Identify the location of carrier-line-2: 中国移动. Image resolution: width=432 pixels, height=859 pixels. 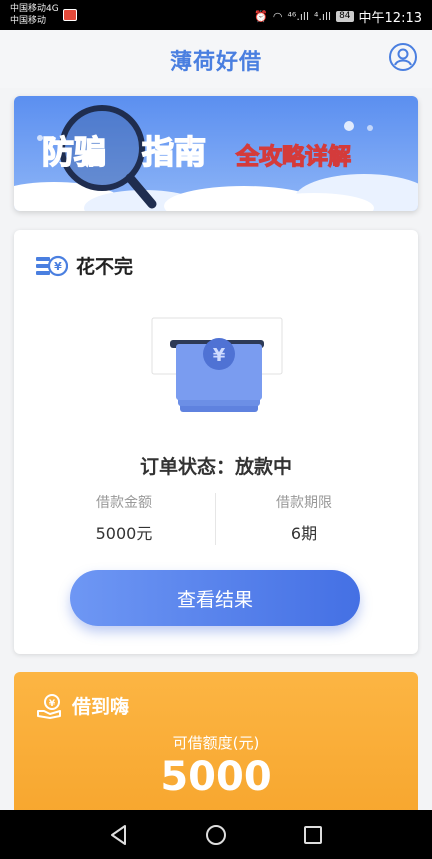
(28, 21).